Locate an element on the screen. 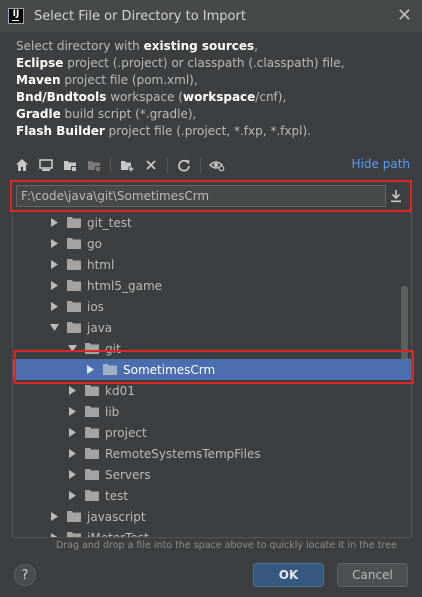 This screenshot has width=422, height=597. tree-row: git_test is located at coordinates (212, 222).